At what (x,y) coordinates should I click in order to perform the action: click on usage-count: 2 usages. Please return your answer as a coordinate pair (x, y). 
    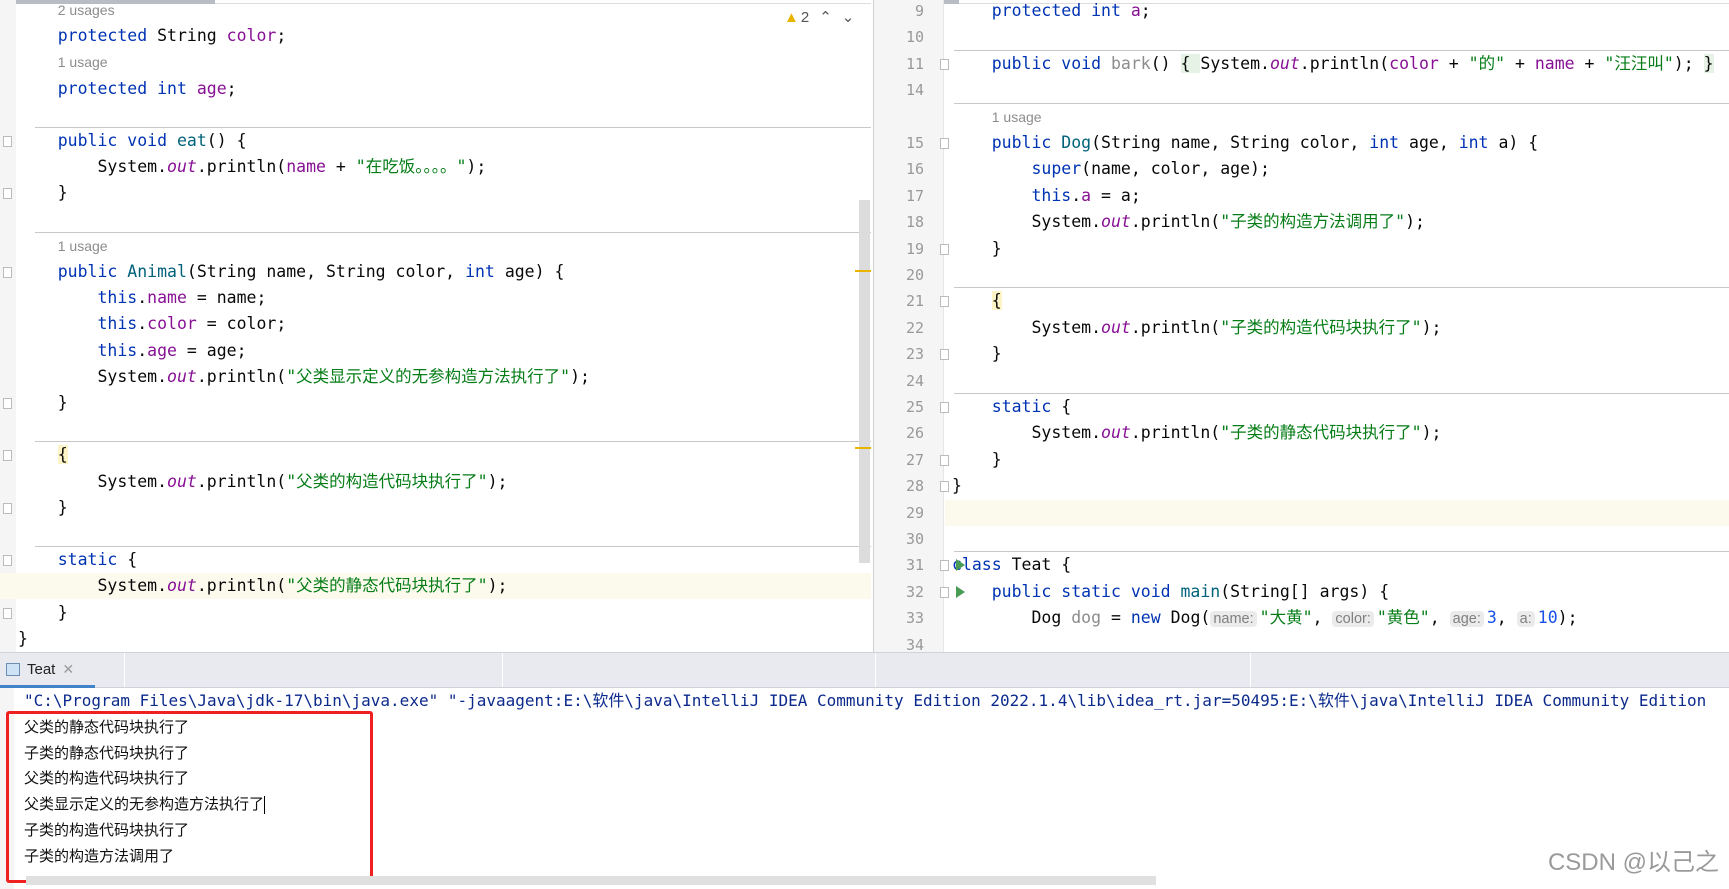
    Looking at the image, I should click on (86, 10).